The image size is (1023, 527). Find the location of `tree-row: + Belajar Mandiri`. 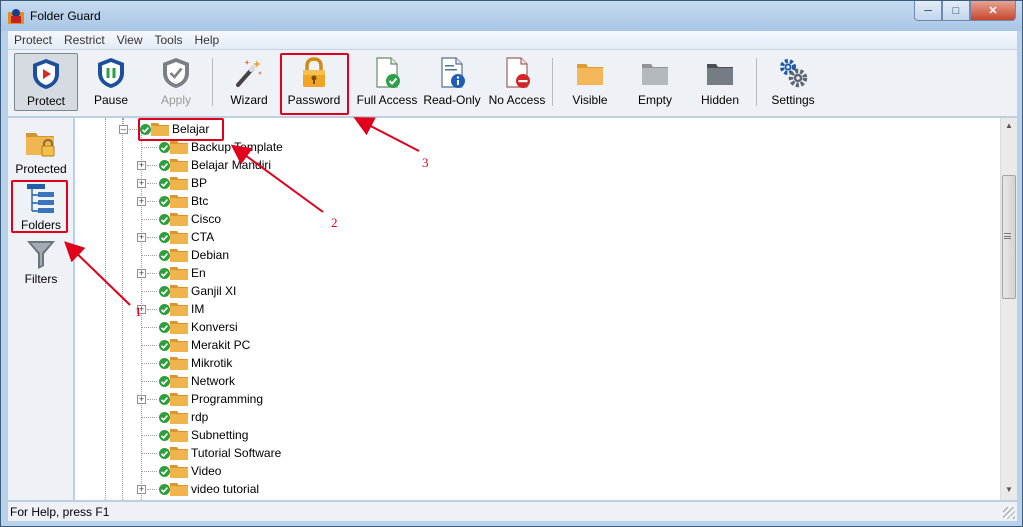

tree-row: + Belajar Mandiri is located at coordinates (525, 166).